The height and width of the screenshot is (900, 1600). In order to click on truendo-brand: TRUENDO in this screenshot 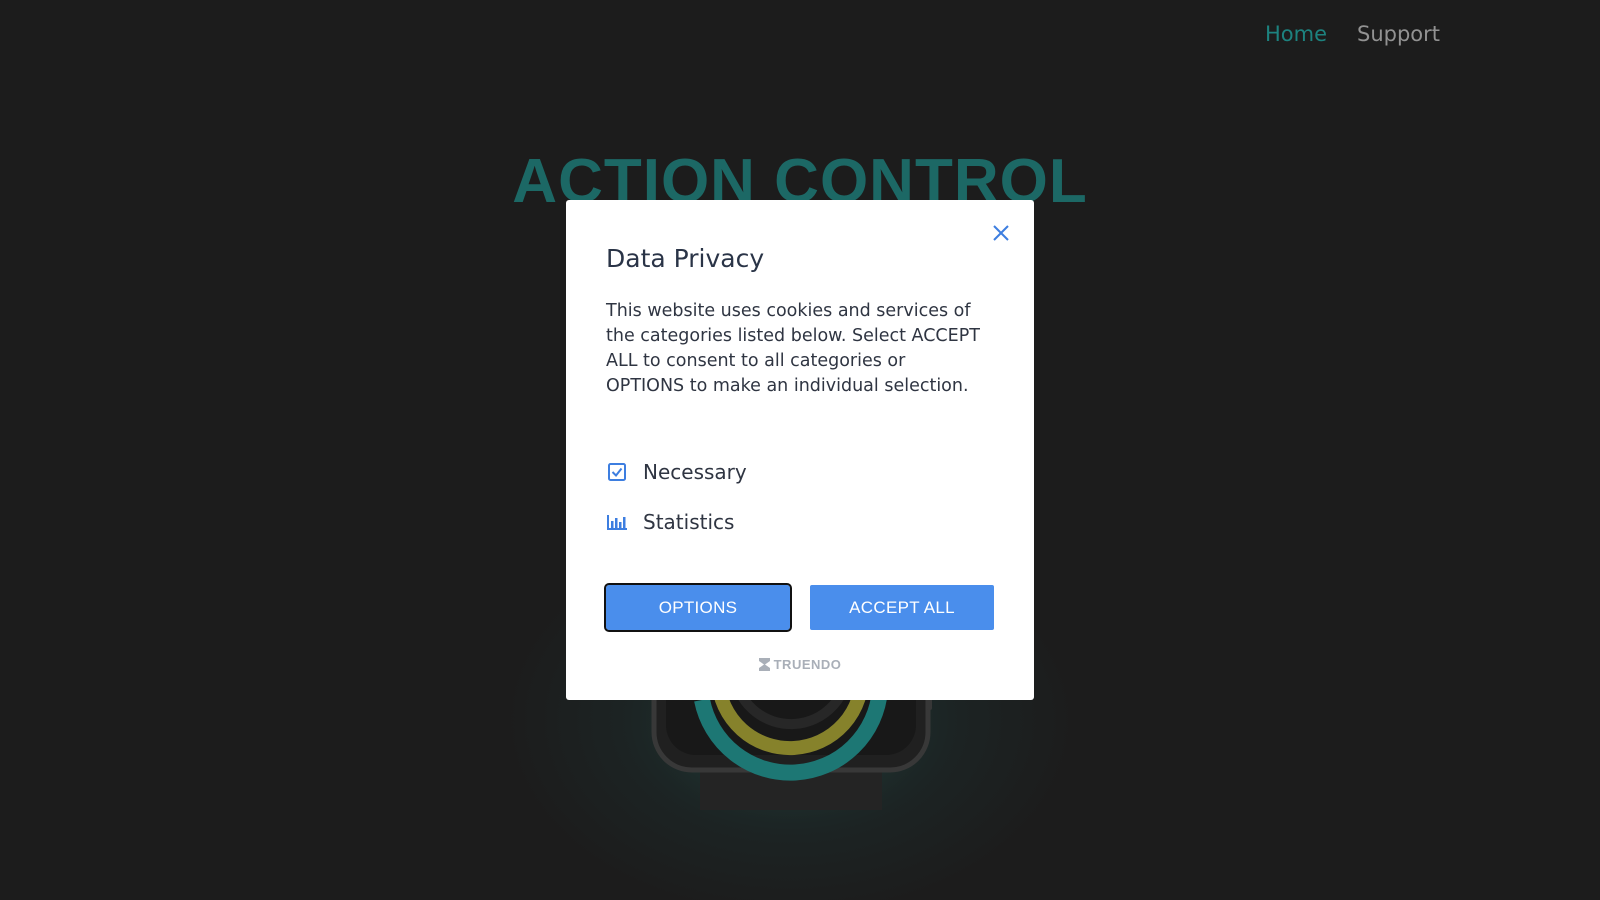, I will do `click(800, 664)`.